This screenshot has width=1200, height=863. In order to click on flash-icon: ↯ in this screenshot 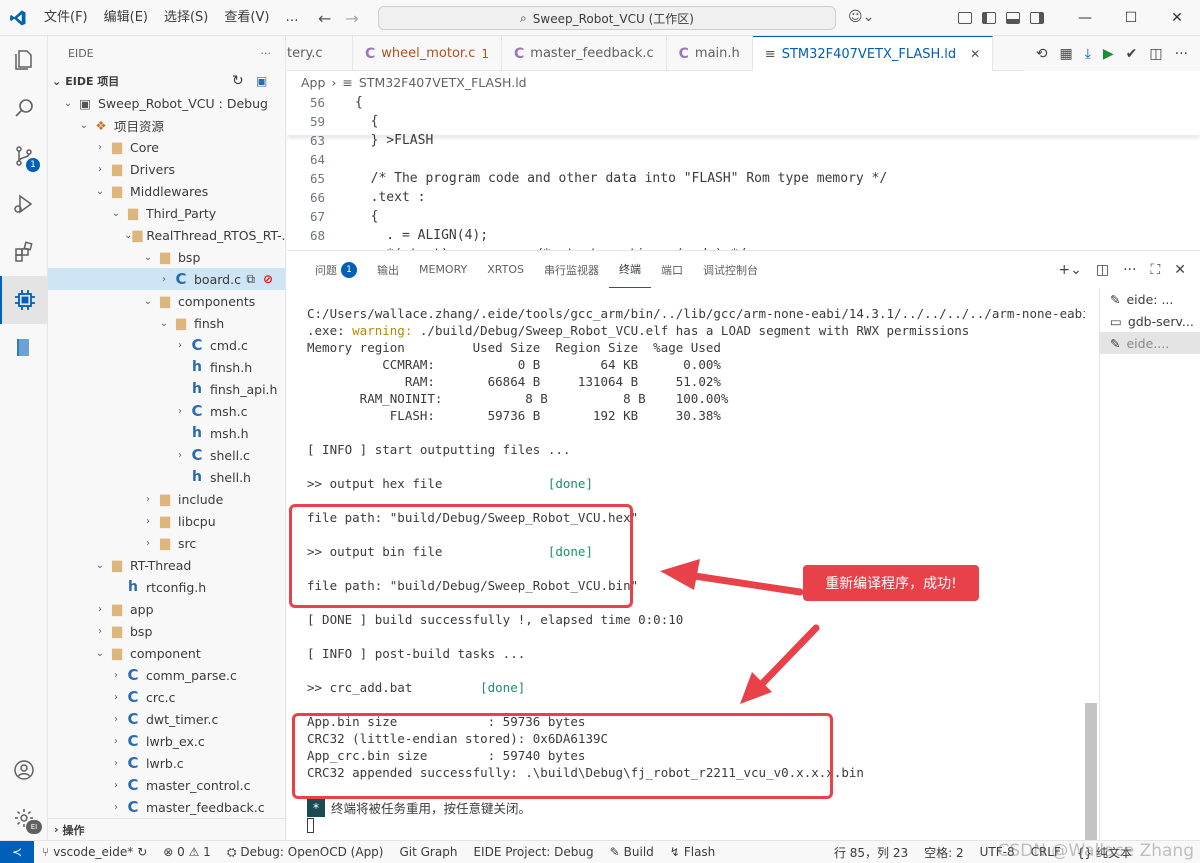, I will do `click(674, 852)`.